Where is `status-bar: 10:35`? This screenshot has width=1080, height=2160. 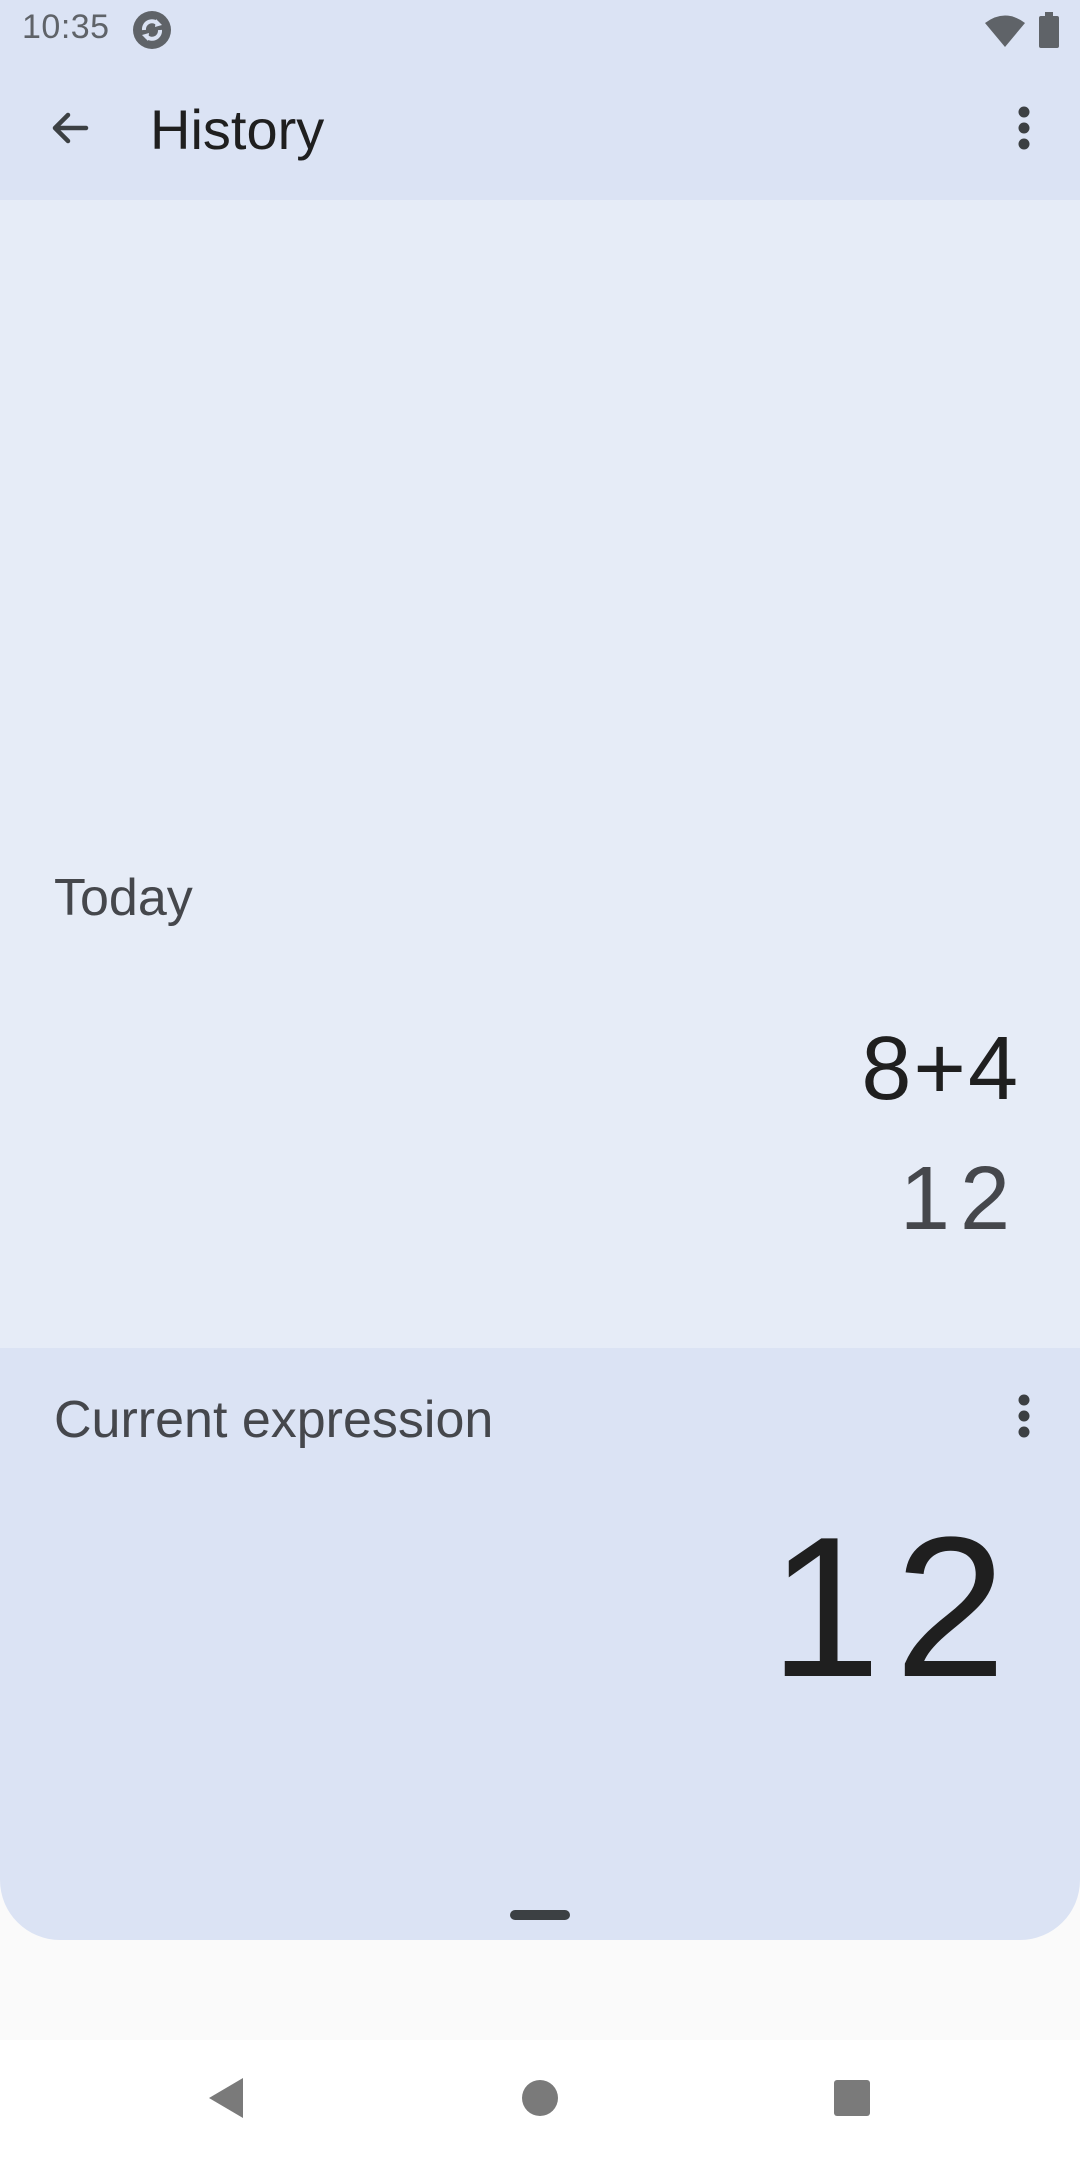
status-bar: 10:35 is located at coordinates (540, 30).